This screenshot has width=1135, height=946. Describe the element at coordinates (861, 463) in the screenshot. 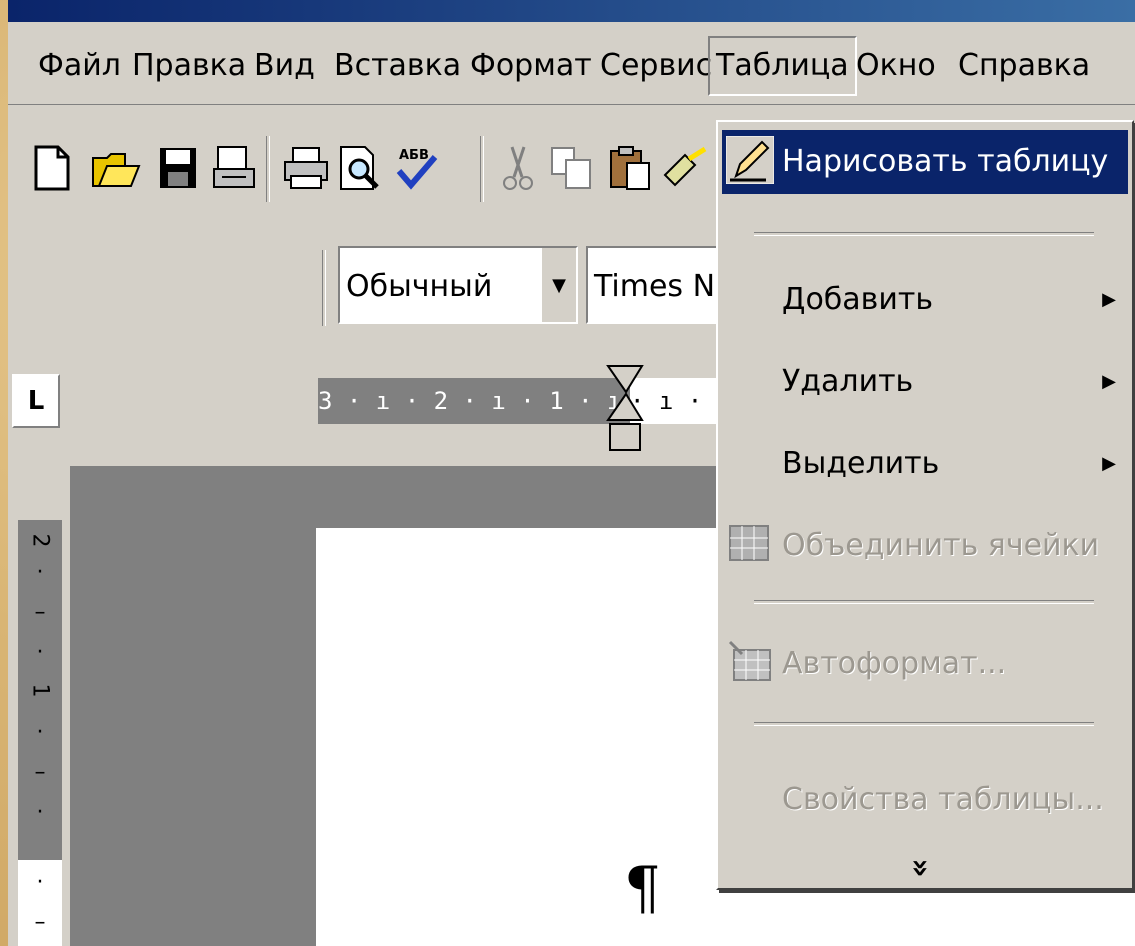

I see `select-label: Выделить` at that location.